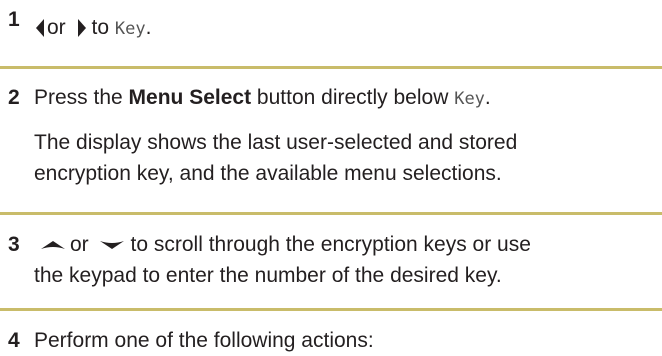 The image size is (662, 356). I want to click on step-4-instruction: Perform one of the following actions:, so click(204, 340).